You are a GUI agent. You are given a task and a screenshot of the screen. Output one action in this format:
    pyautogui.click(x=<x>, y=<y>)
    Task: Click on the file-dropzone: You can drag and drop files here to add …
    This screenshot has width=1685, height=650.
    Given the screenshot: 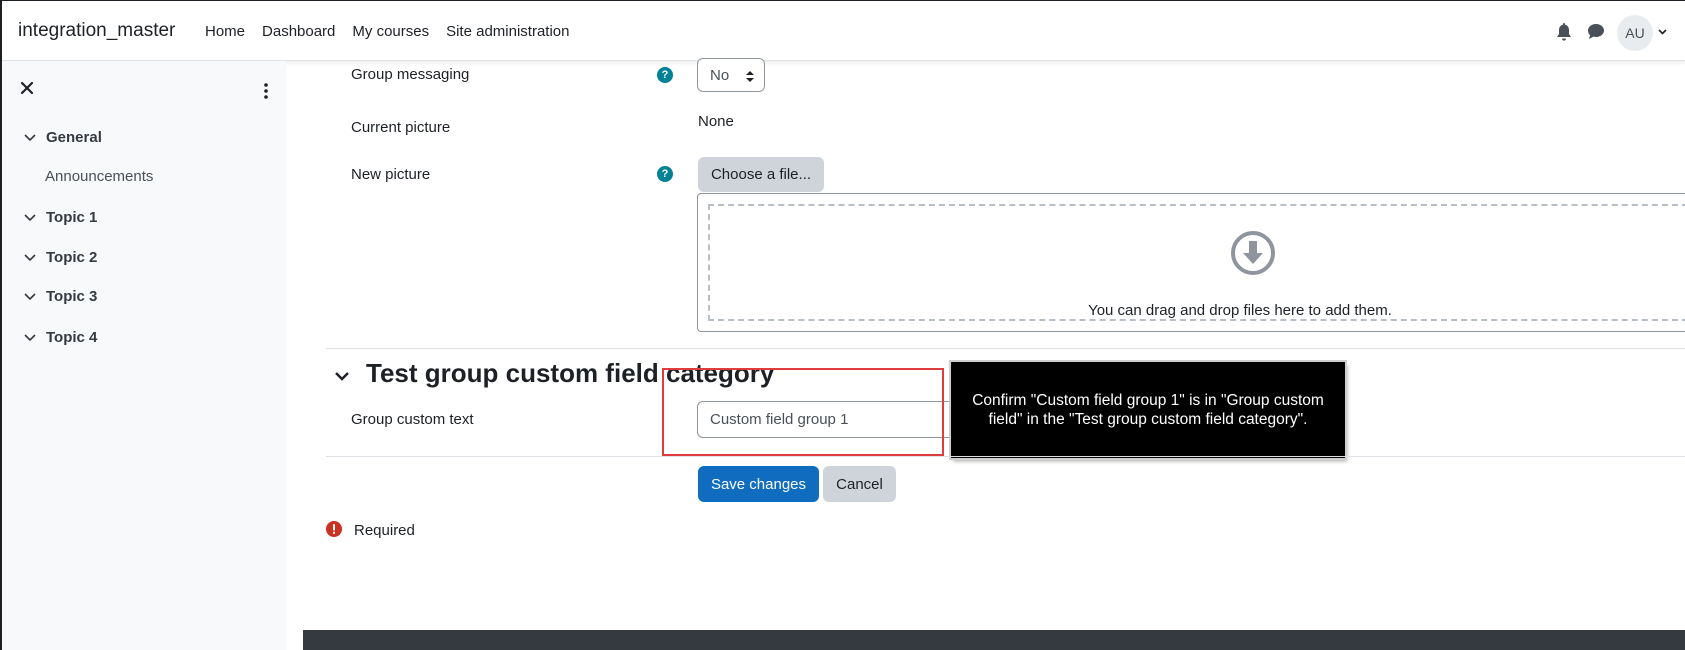 What is the action you would take?
    pyautogui.click(x=1196, y=262)
    